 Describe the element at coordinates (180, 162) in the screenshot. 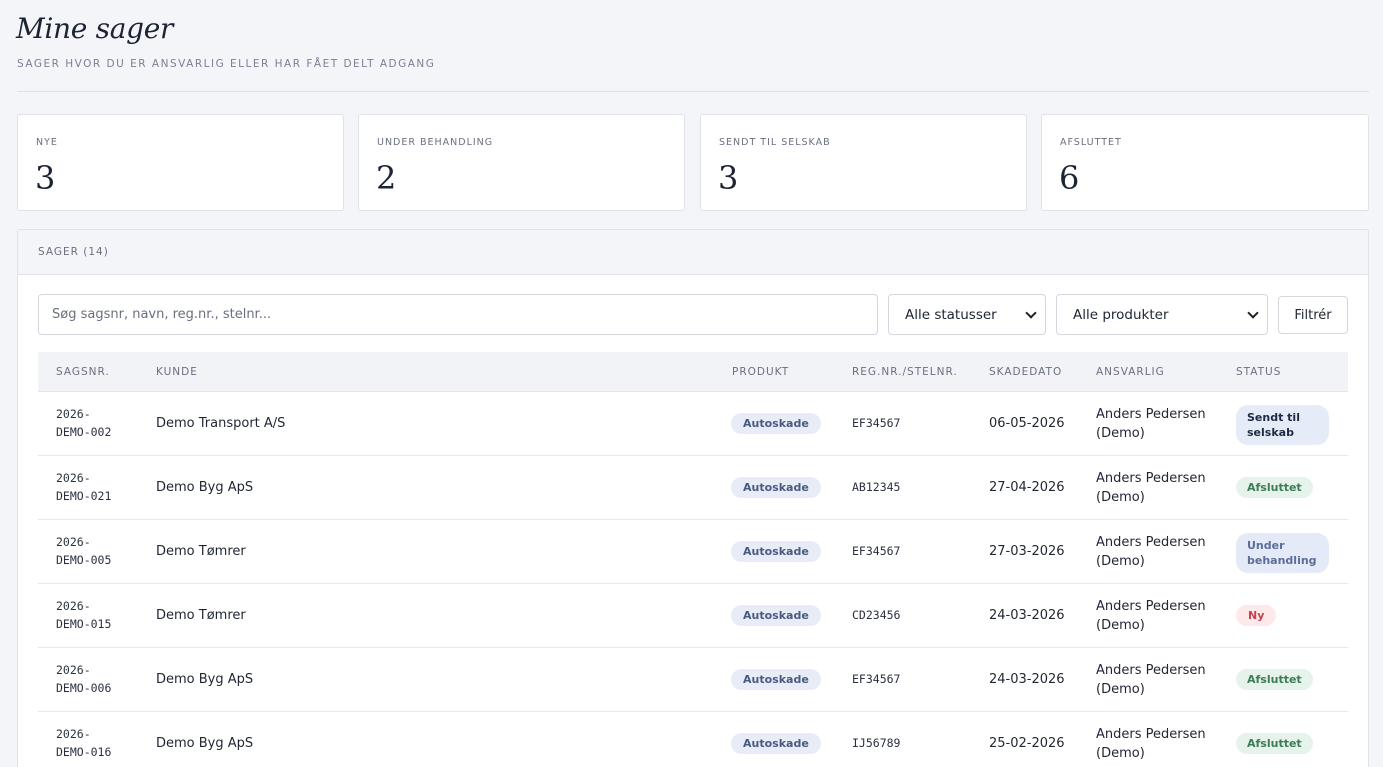

I see `stat-card-nye: NYE 3` at that location.